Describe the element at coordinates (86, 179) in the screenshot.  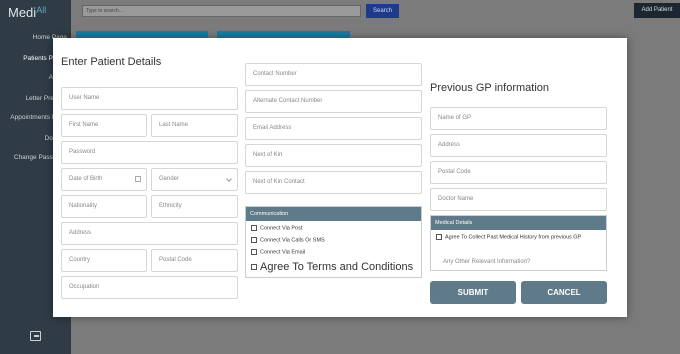
I see `dob-placeholder: Date of Birth` at that location.